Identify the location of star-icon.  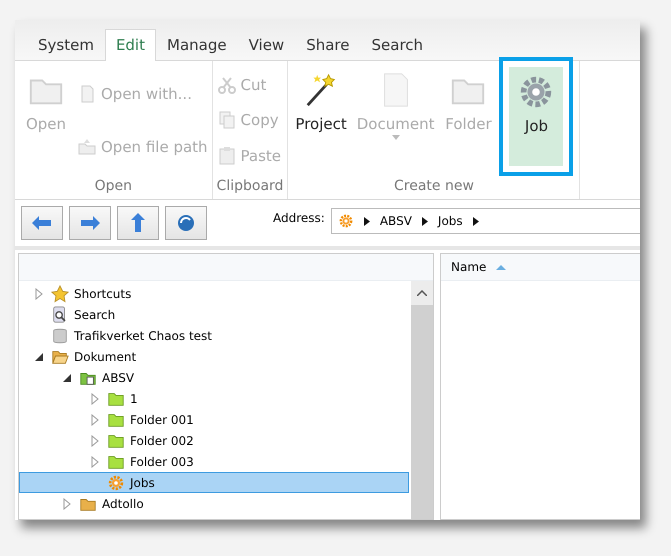
(60, 293).